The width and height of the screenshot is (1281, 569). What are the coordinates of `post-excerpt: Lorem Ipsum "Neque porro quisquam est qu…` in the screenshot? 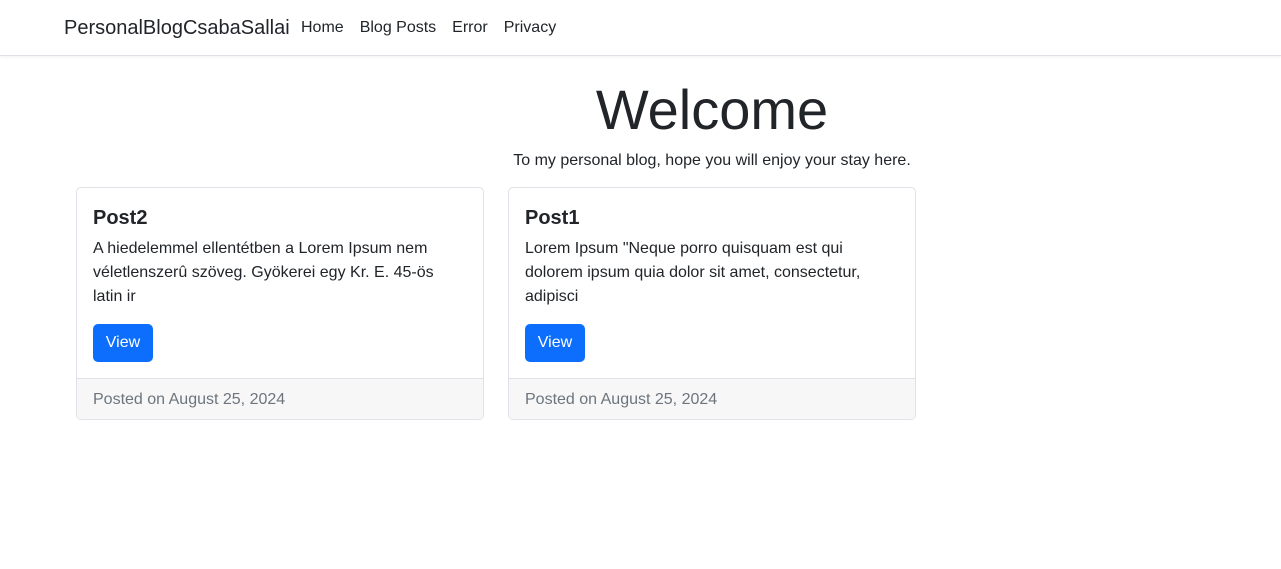 It's located at (693, 272).